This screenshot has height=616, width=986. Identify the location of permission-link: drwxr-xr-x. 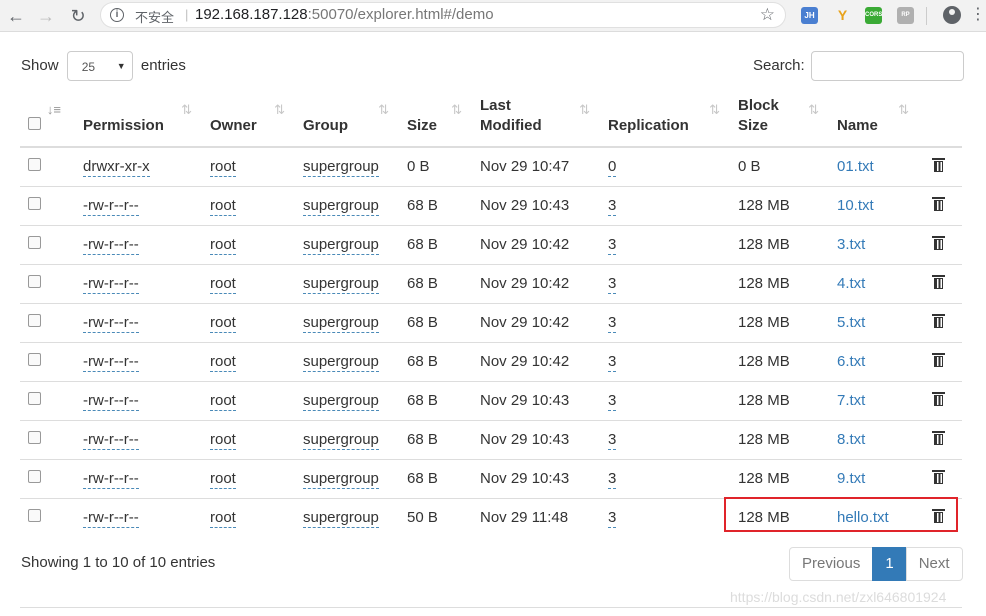
(116, 168).